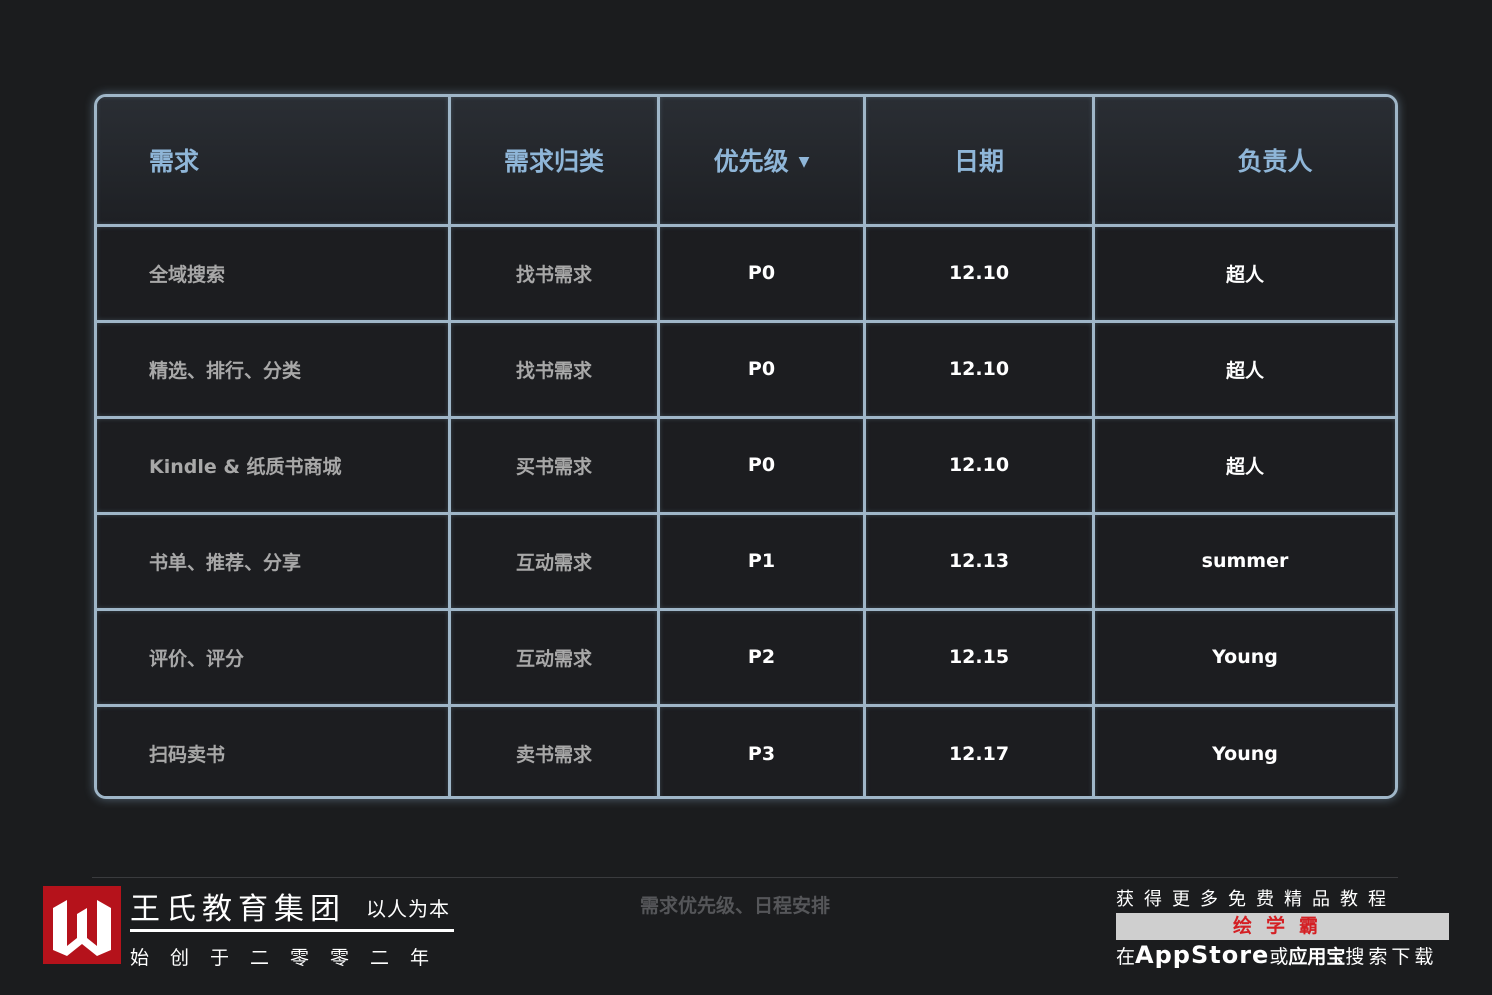  What do you see at coordinates (82, 925) in the screenshot?
I see `brand-logo-icon` at bounding box center [82, 925].